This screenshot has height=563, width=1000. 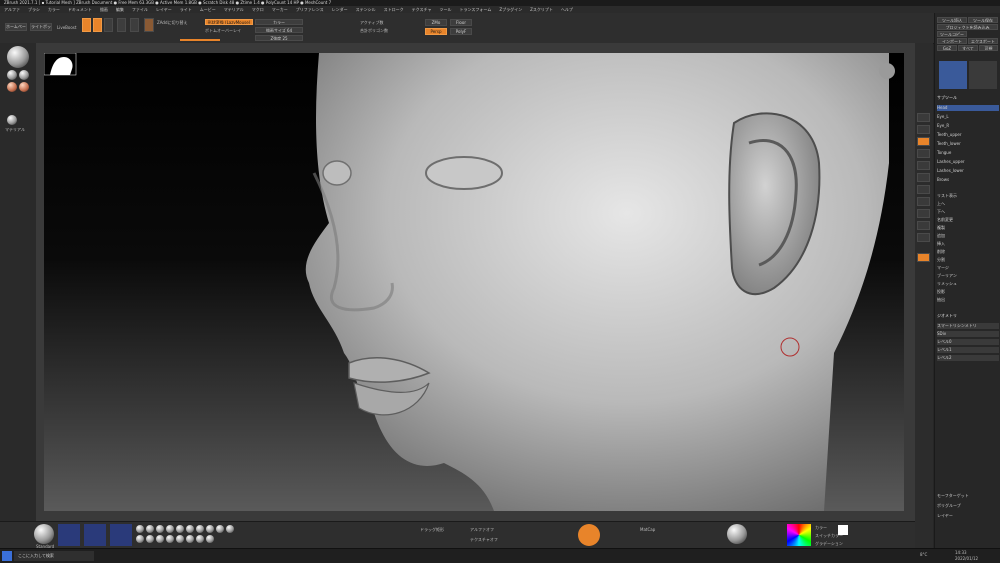 What do you see at coordinates (829, 544) in the screenshot?
I see `gradient-toggle: グラデーション` at bounding box center [829, 544].